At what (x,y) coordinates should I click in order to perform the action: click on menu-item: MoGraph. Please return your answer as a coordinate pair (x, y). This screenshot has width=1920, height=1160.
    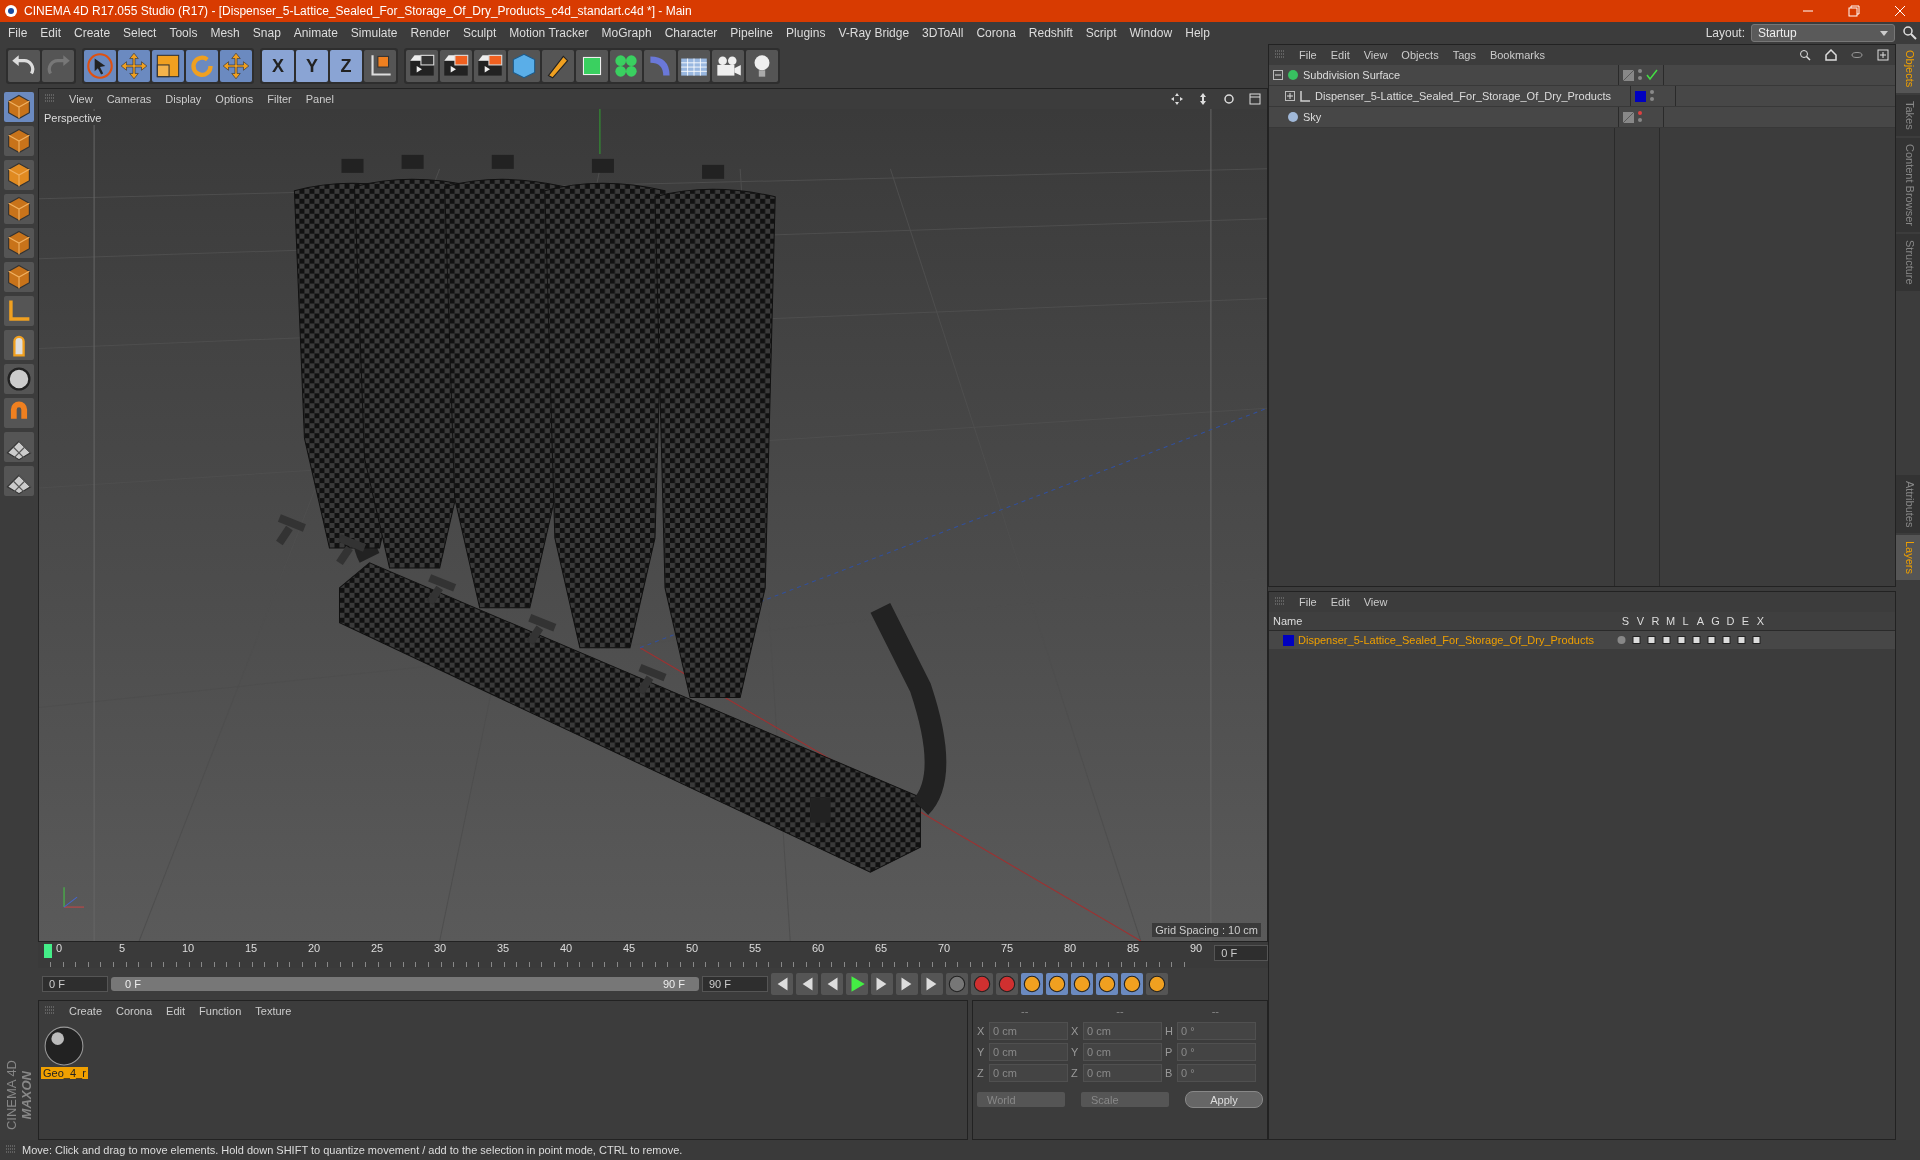
    Looking at the image, I should click on (626, 33).